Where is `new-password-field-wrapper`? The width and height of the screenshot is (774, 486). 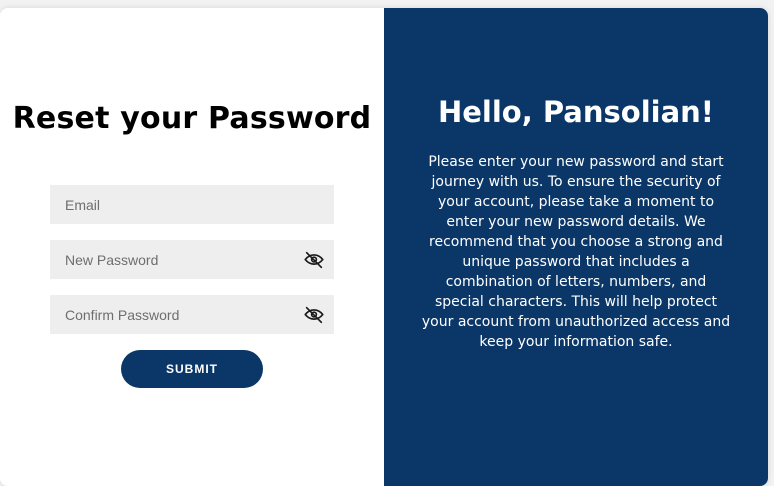
new-password-field-wrapper is located at coordinates (192, 259).